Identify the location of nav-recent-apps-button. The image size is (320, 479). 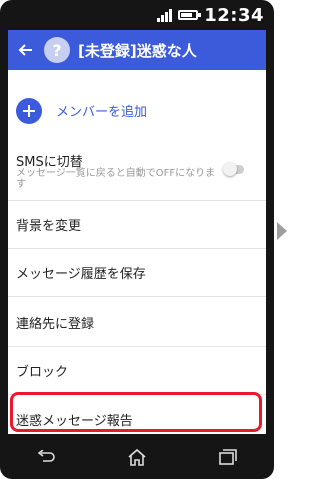
(228, 457).